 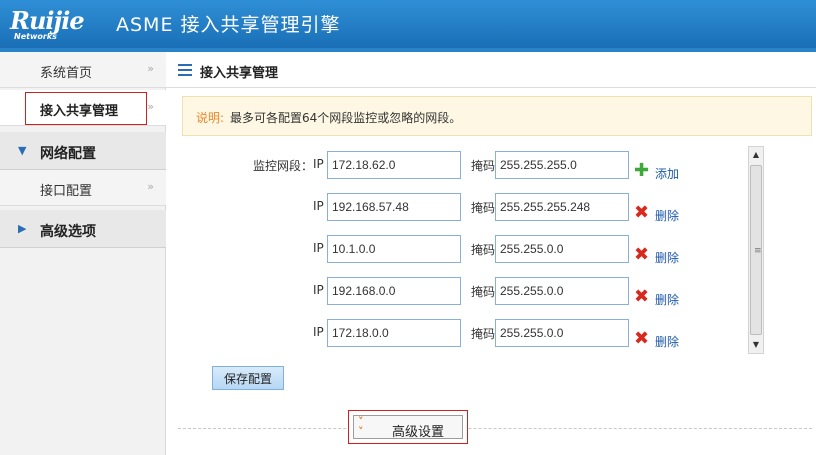 I want to click on dashed-divider, so click(x=495, y=428).